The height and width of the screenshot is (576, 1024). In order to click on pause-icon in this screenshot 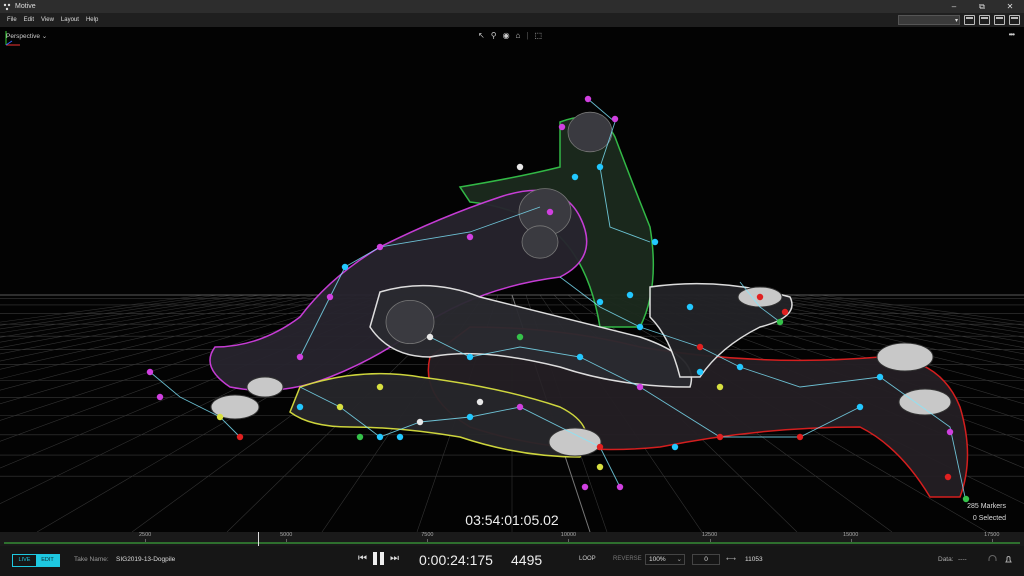, I will do `click(378, 558)`.